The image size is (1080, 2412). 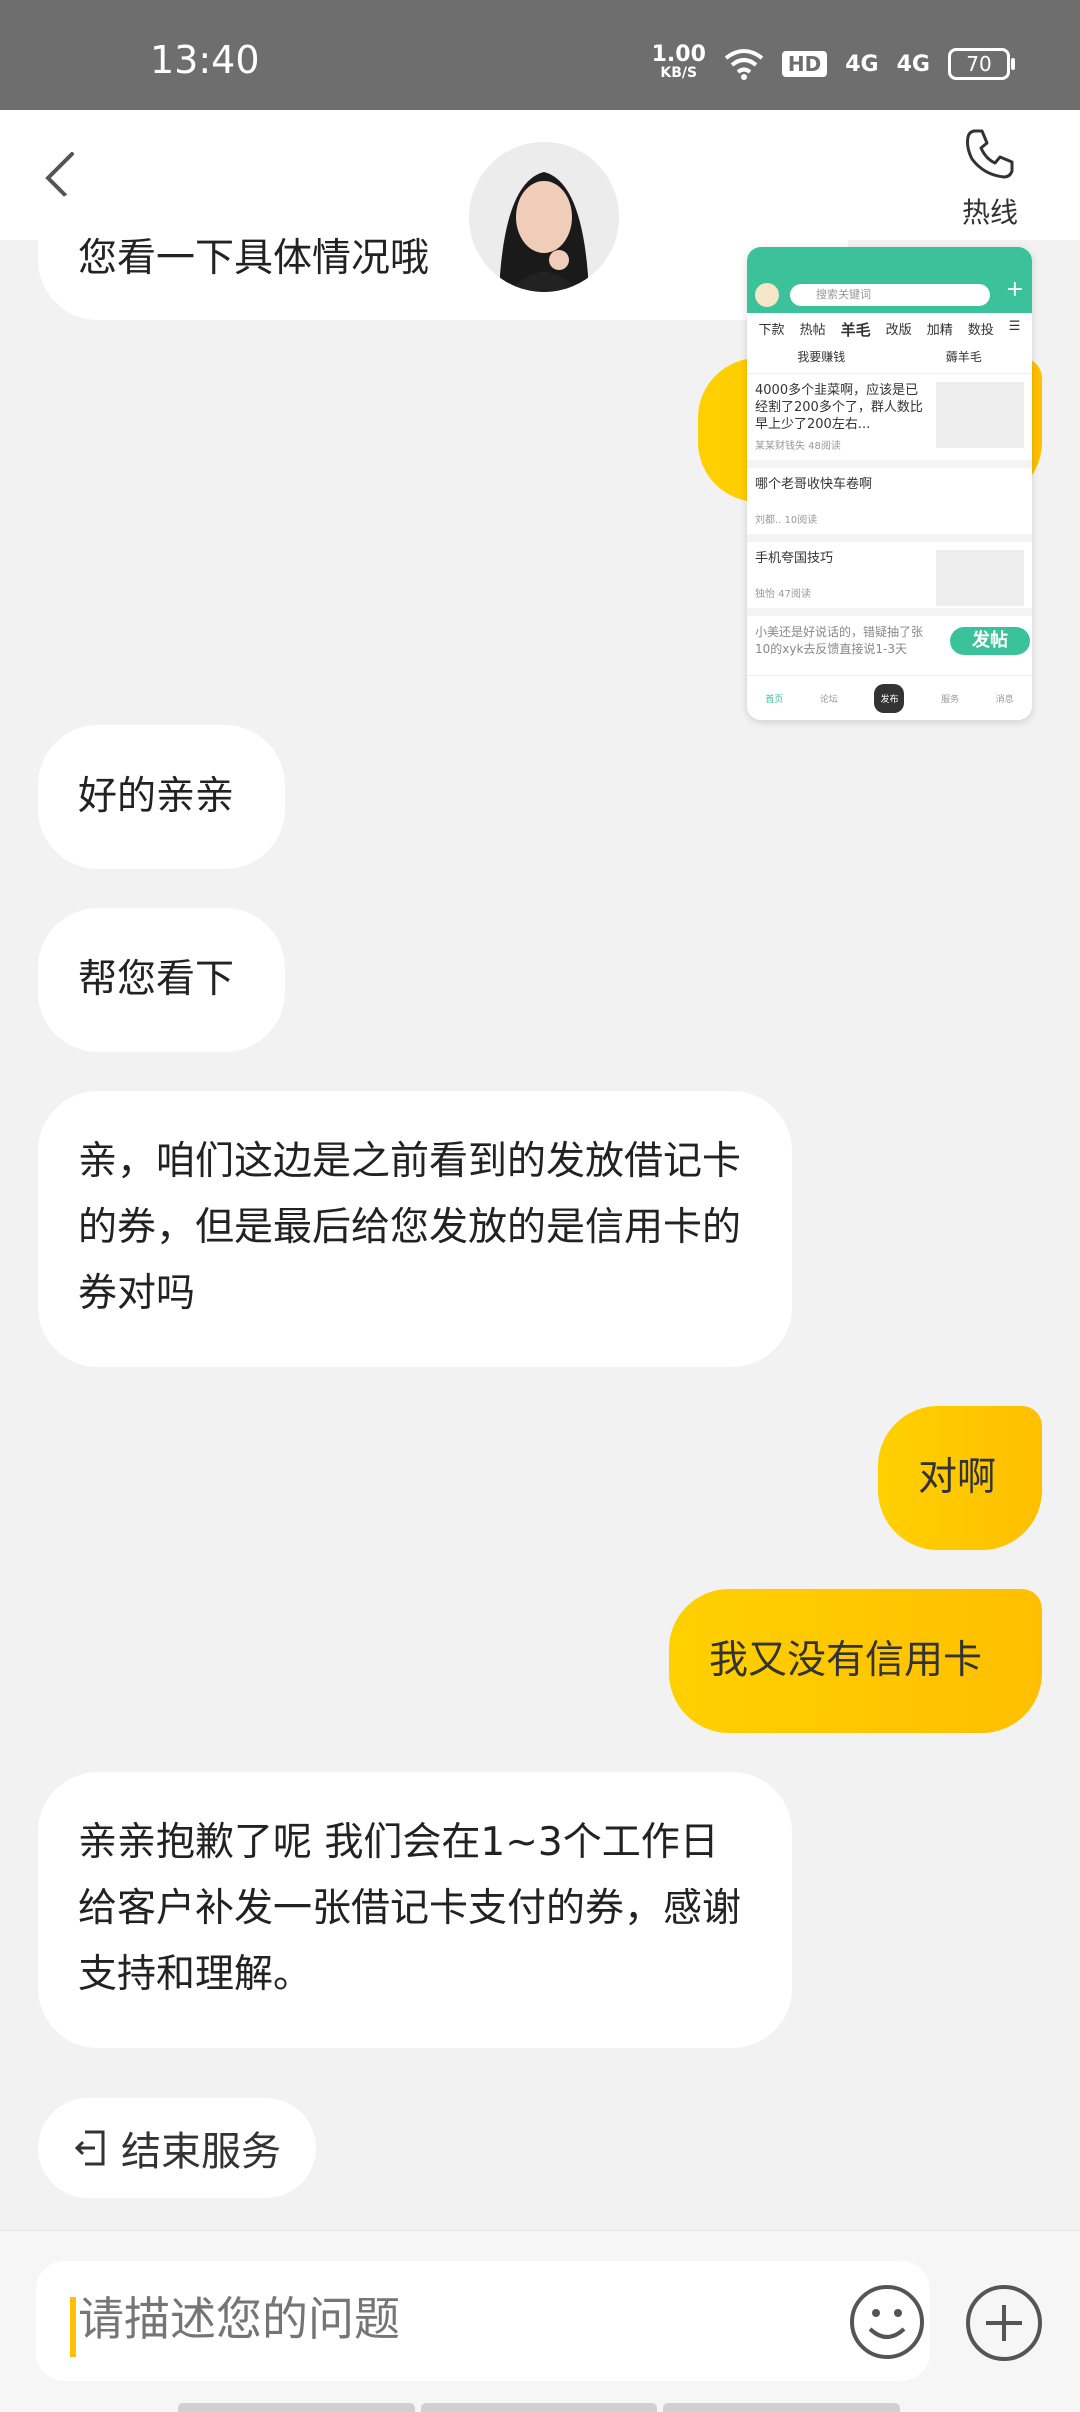 What do you see at coordinates (833, 64) in the screenshot?
I see `status-icons: 1.00 KB/S HD 4G 4G 70` at bounding box center [833, 64].